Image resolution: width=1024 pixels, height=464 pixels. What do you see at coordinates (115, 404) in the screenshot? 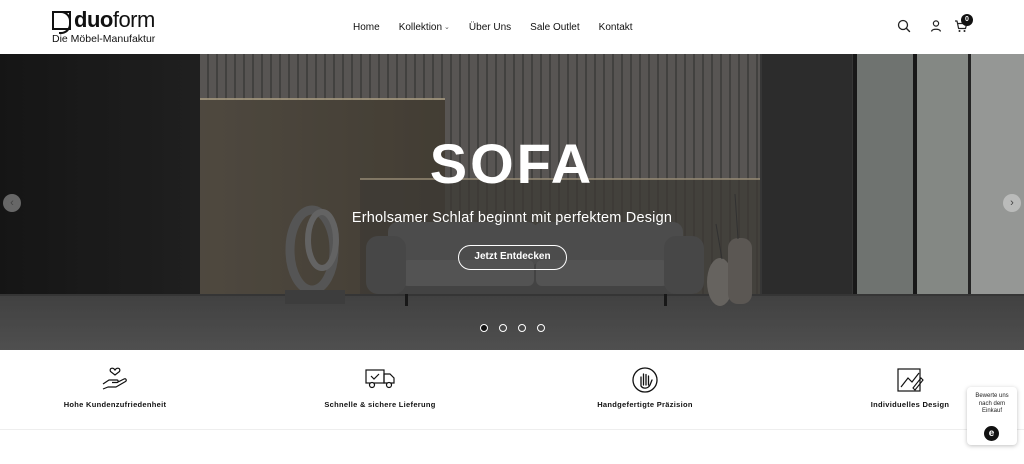
I see `feature-label: Hohe Kundenzufriedenheit` at bounding box center [115, 404].